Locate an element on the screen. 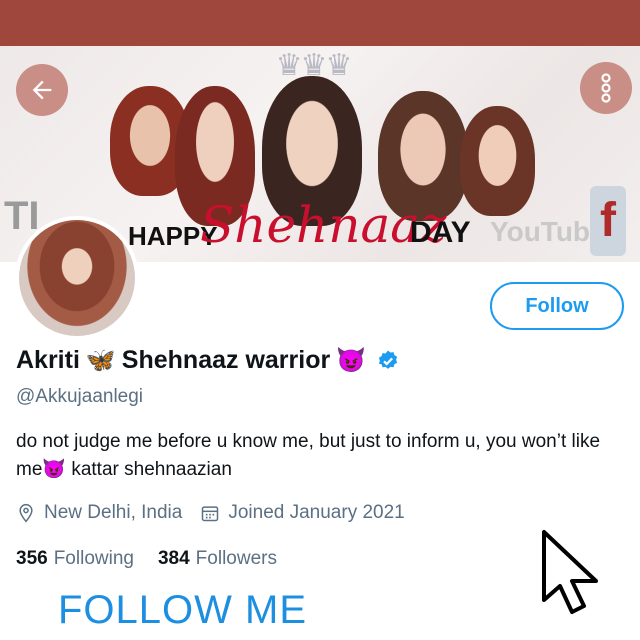  following-link: 356 Following is located at coordinates (75, 559).